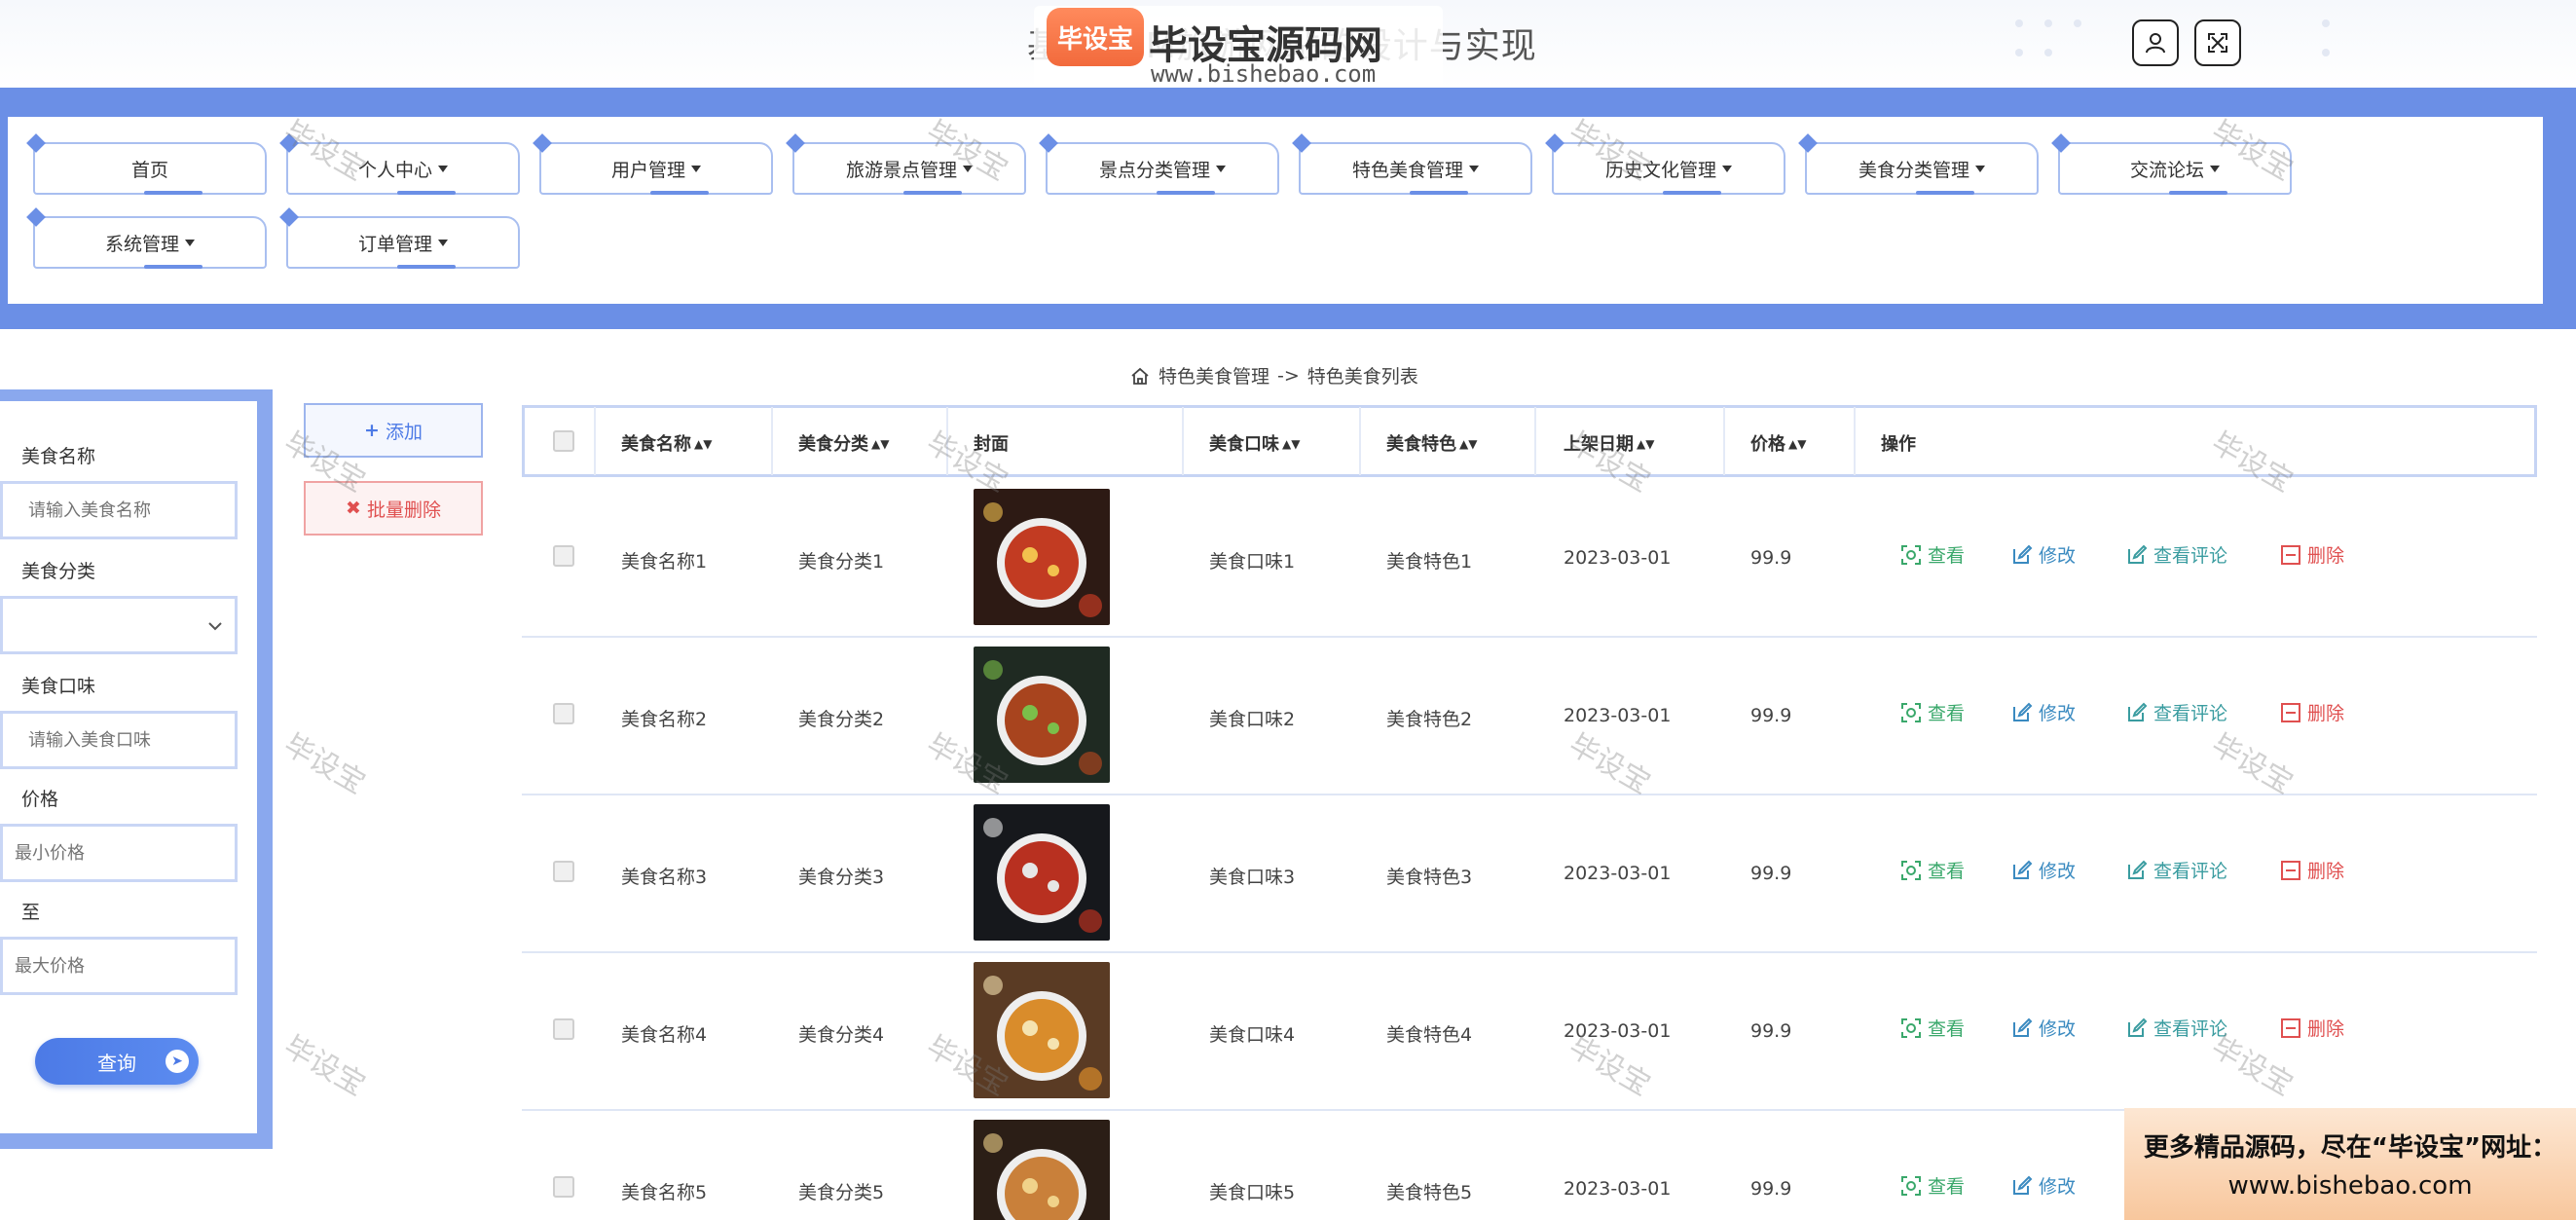  Describe the element at coordinates (656, 168) in the screenshot. I see `nav-item-user-management: 用户管理` at that location.